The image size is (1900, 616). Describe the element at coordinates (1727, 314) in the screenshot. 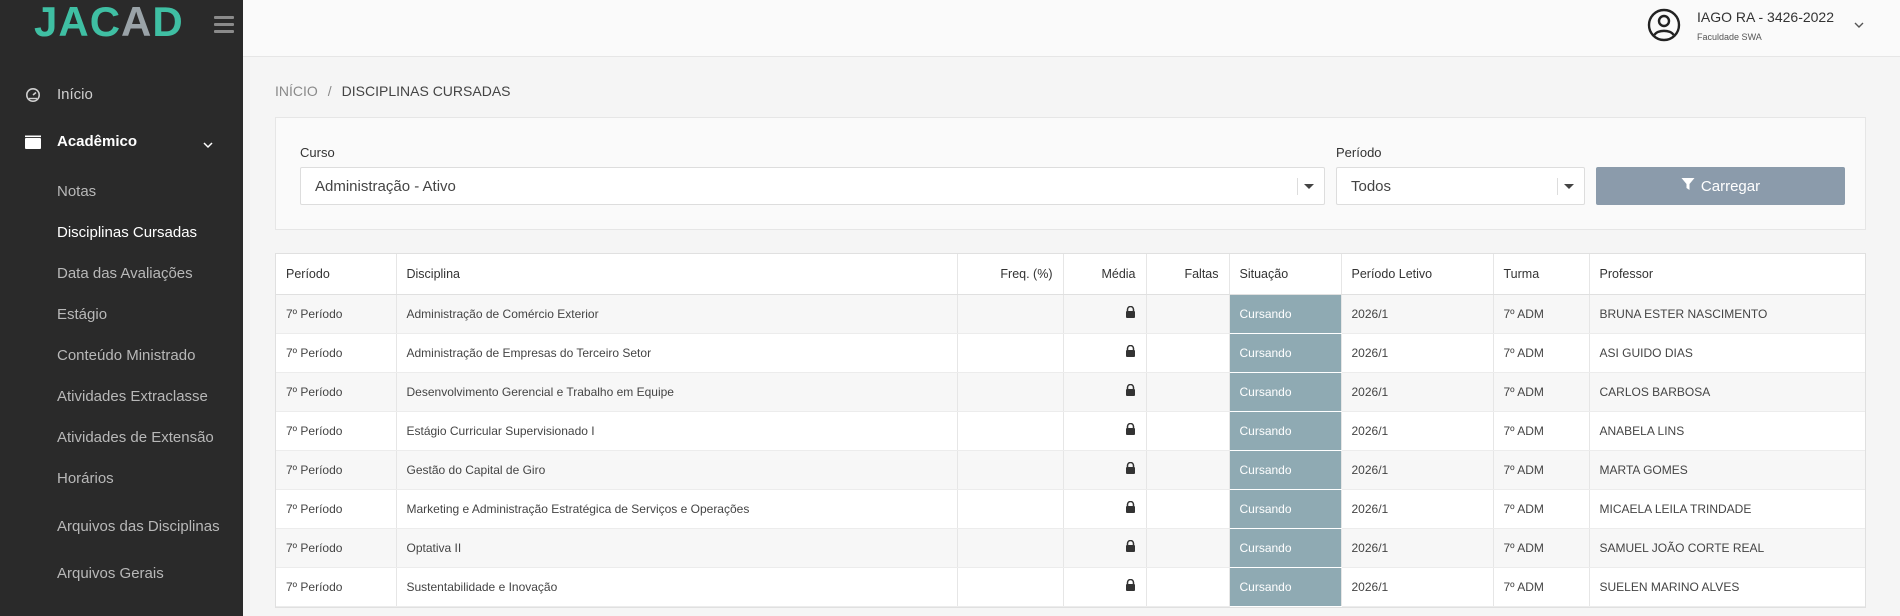

I see `cell-professor: BRUNA ESTER NASCIMENTO` at that location.